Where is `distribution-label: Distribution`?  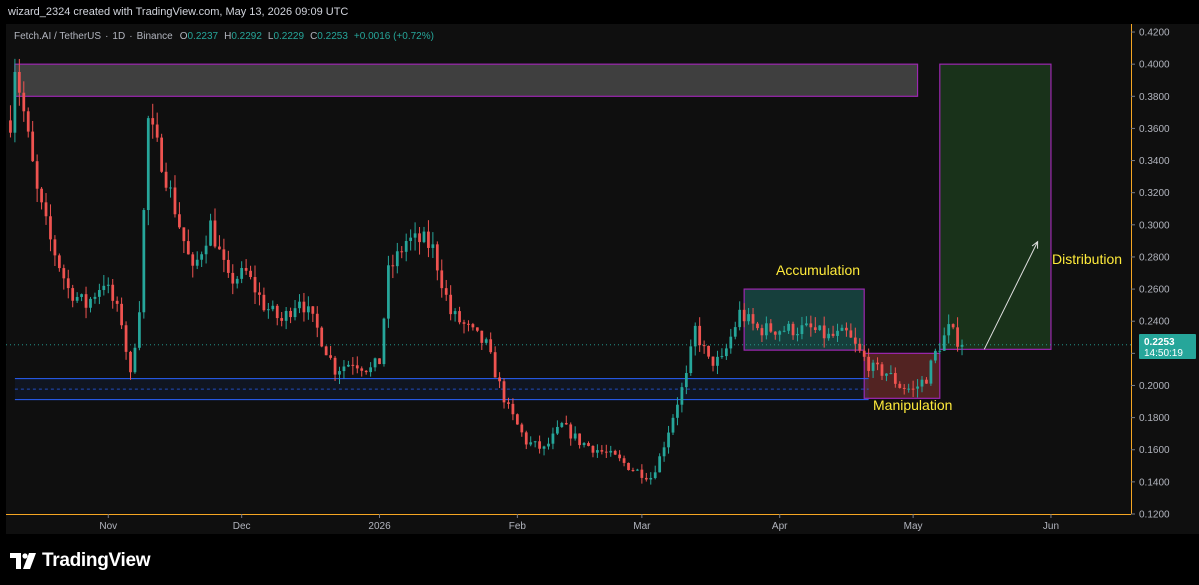 distribution-label: Distribution is located at coordinates (1087, 259).